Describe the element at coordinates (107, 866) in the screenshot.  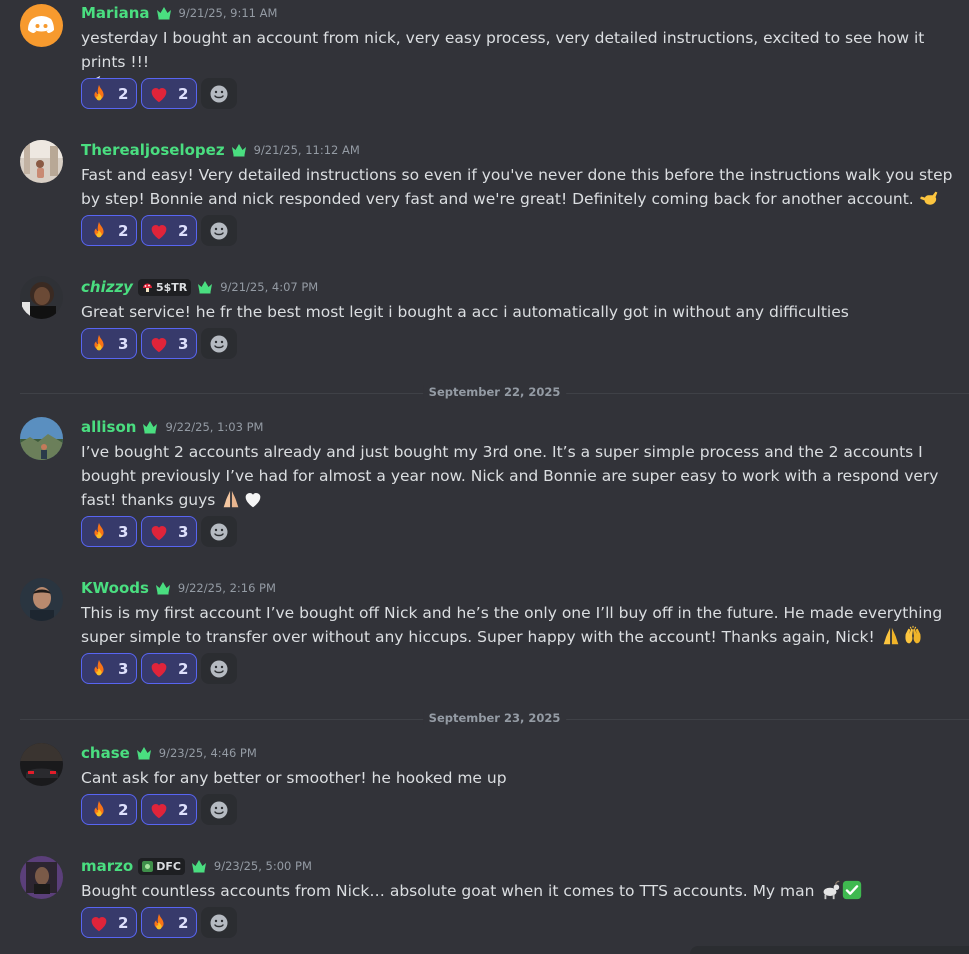
I see `username: marzo` at that location.